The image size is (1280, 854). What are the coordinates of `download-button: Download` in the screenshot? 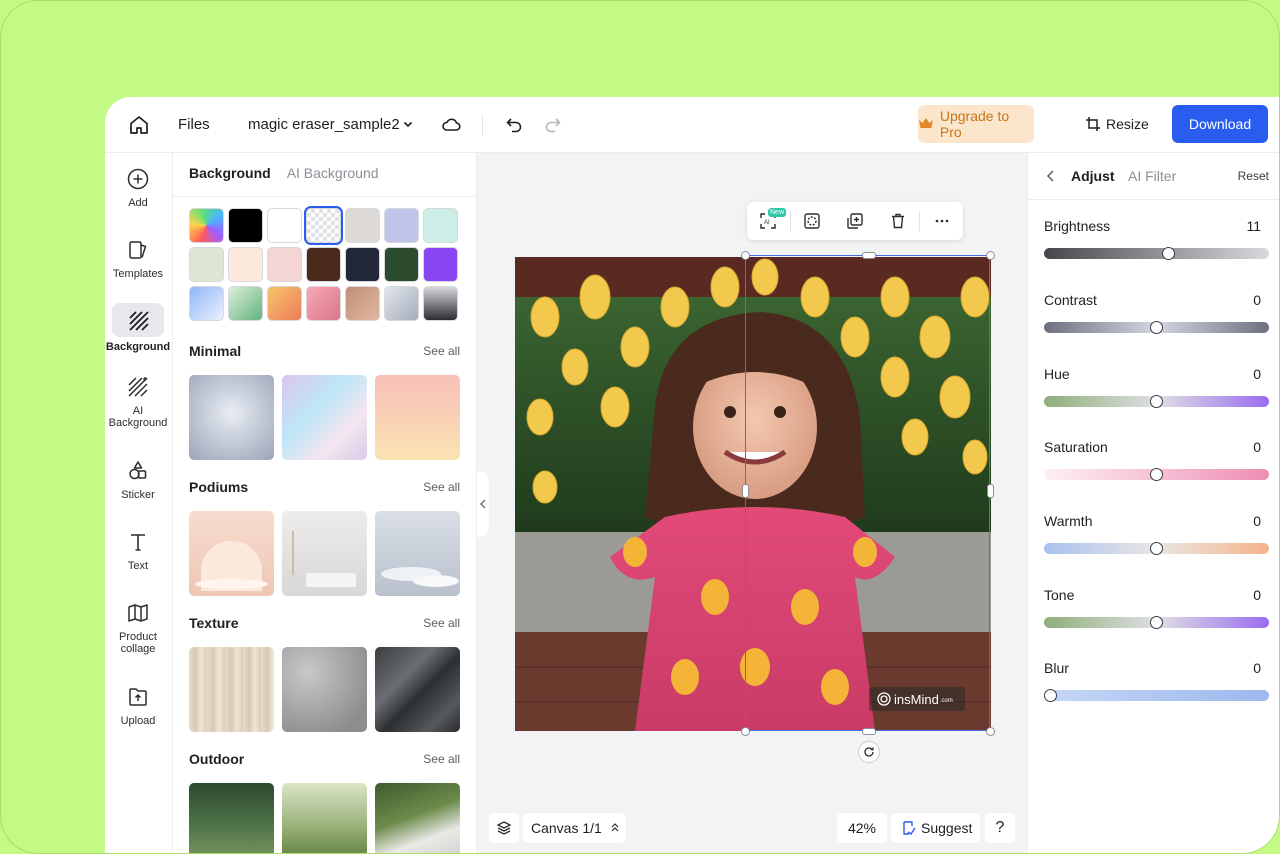 It's located at (1220, 124).